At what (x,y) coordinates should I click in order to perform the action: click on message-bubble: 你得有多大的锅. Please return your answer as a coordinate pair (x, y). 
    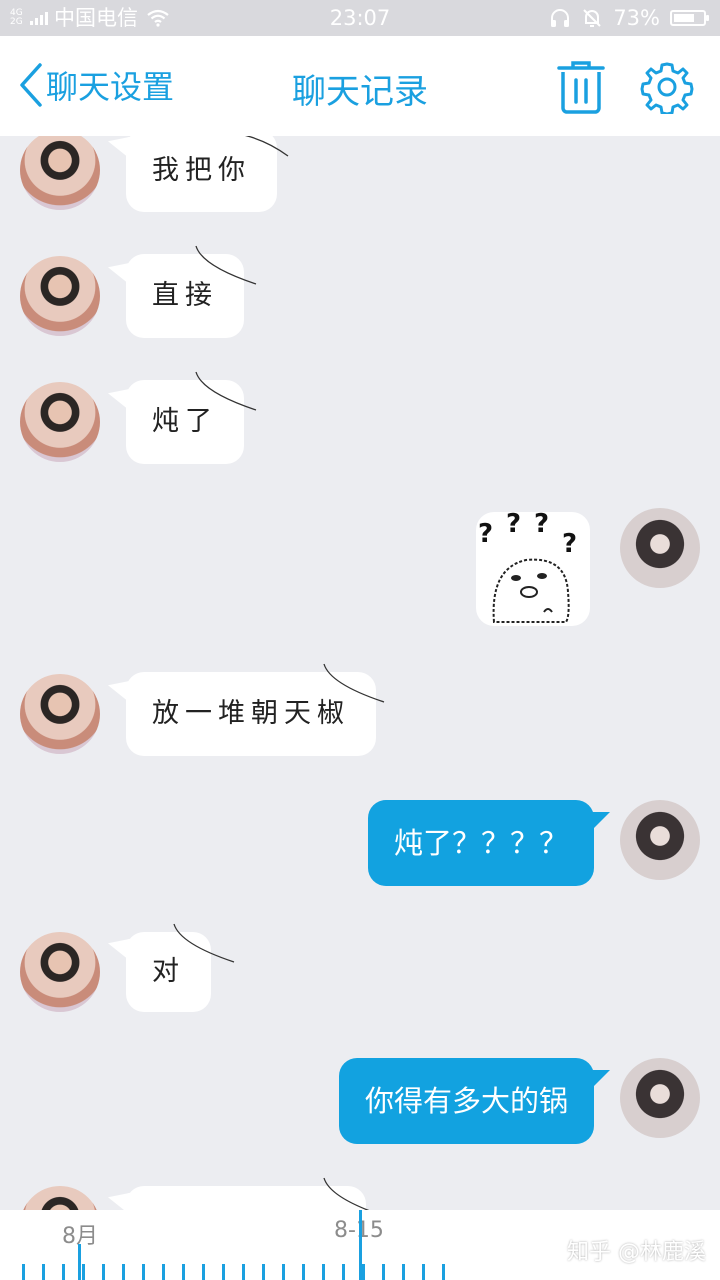
    Looking at the image, I should click on (466, 1101).